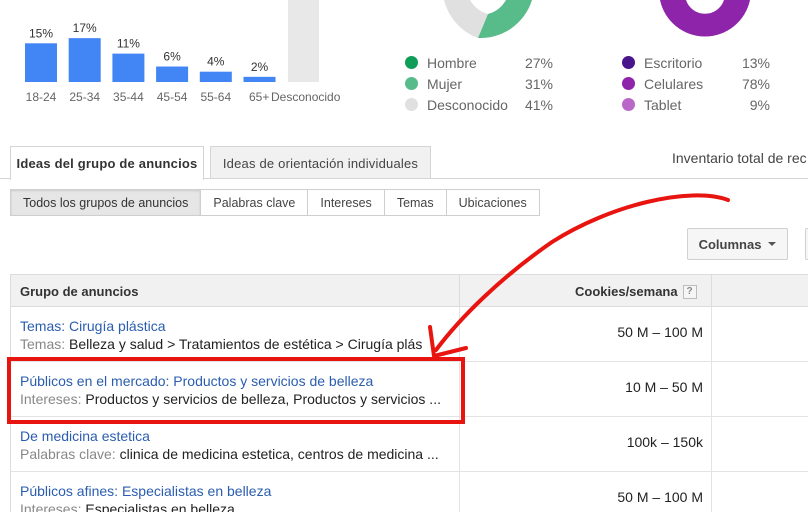 This screenshot has height=512, width=808. What do you see at coordinates (216, 62) in the screenshot?
I see `age-bar-value-label: 4%` at bounding box center [216, 62].